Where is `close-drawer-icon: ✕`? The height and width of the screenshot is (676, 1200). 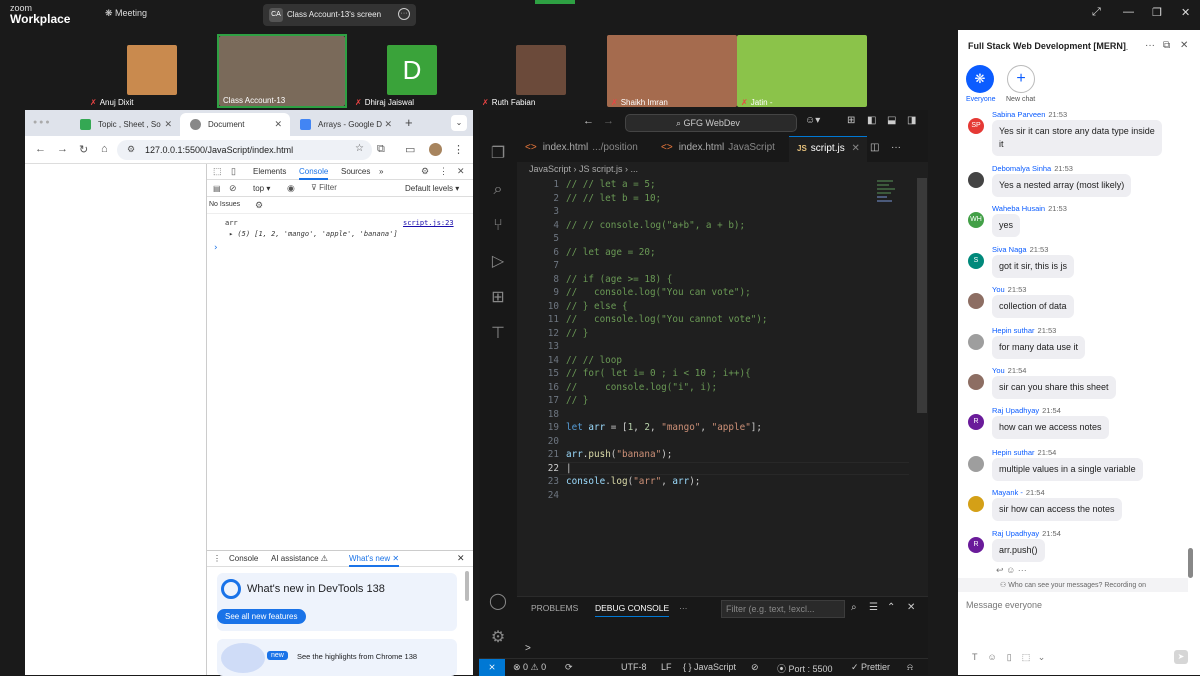
close-drawer-icon: ✕ is located at coordinates (461, 558).